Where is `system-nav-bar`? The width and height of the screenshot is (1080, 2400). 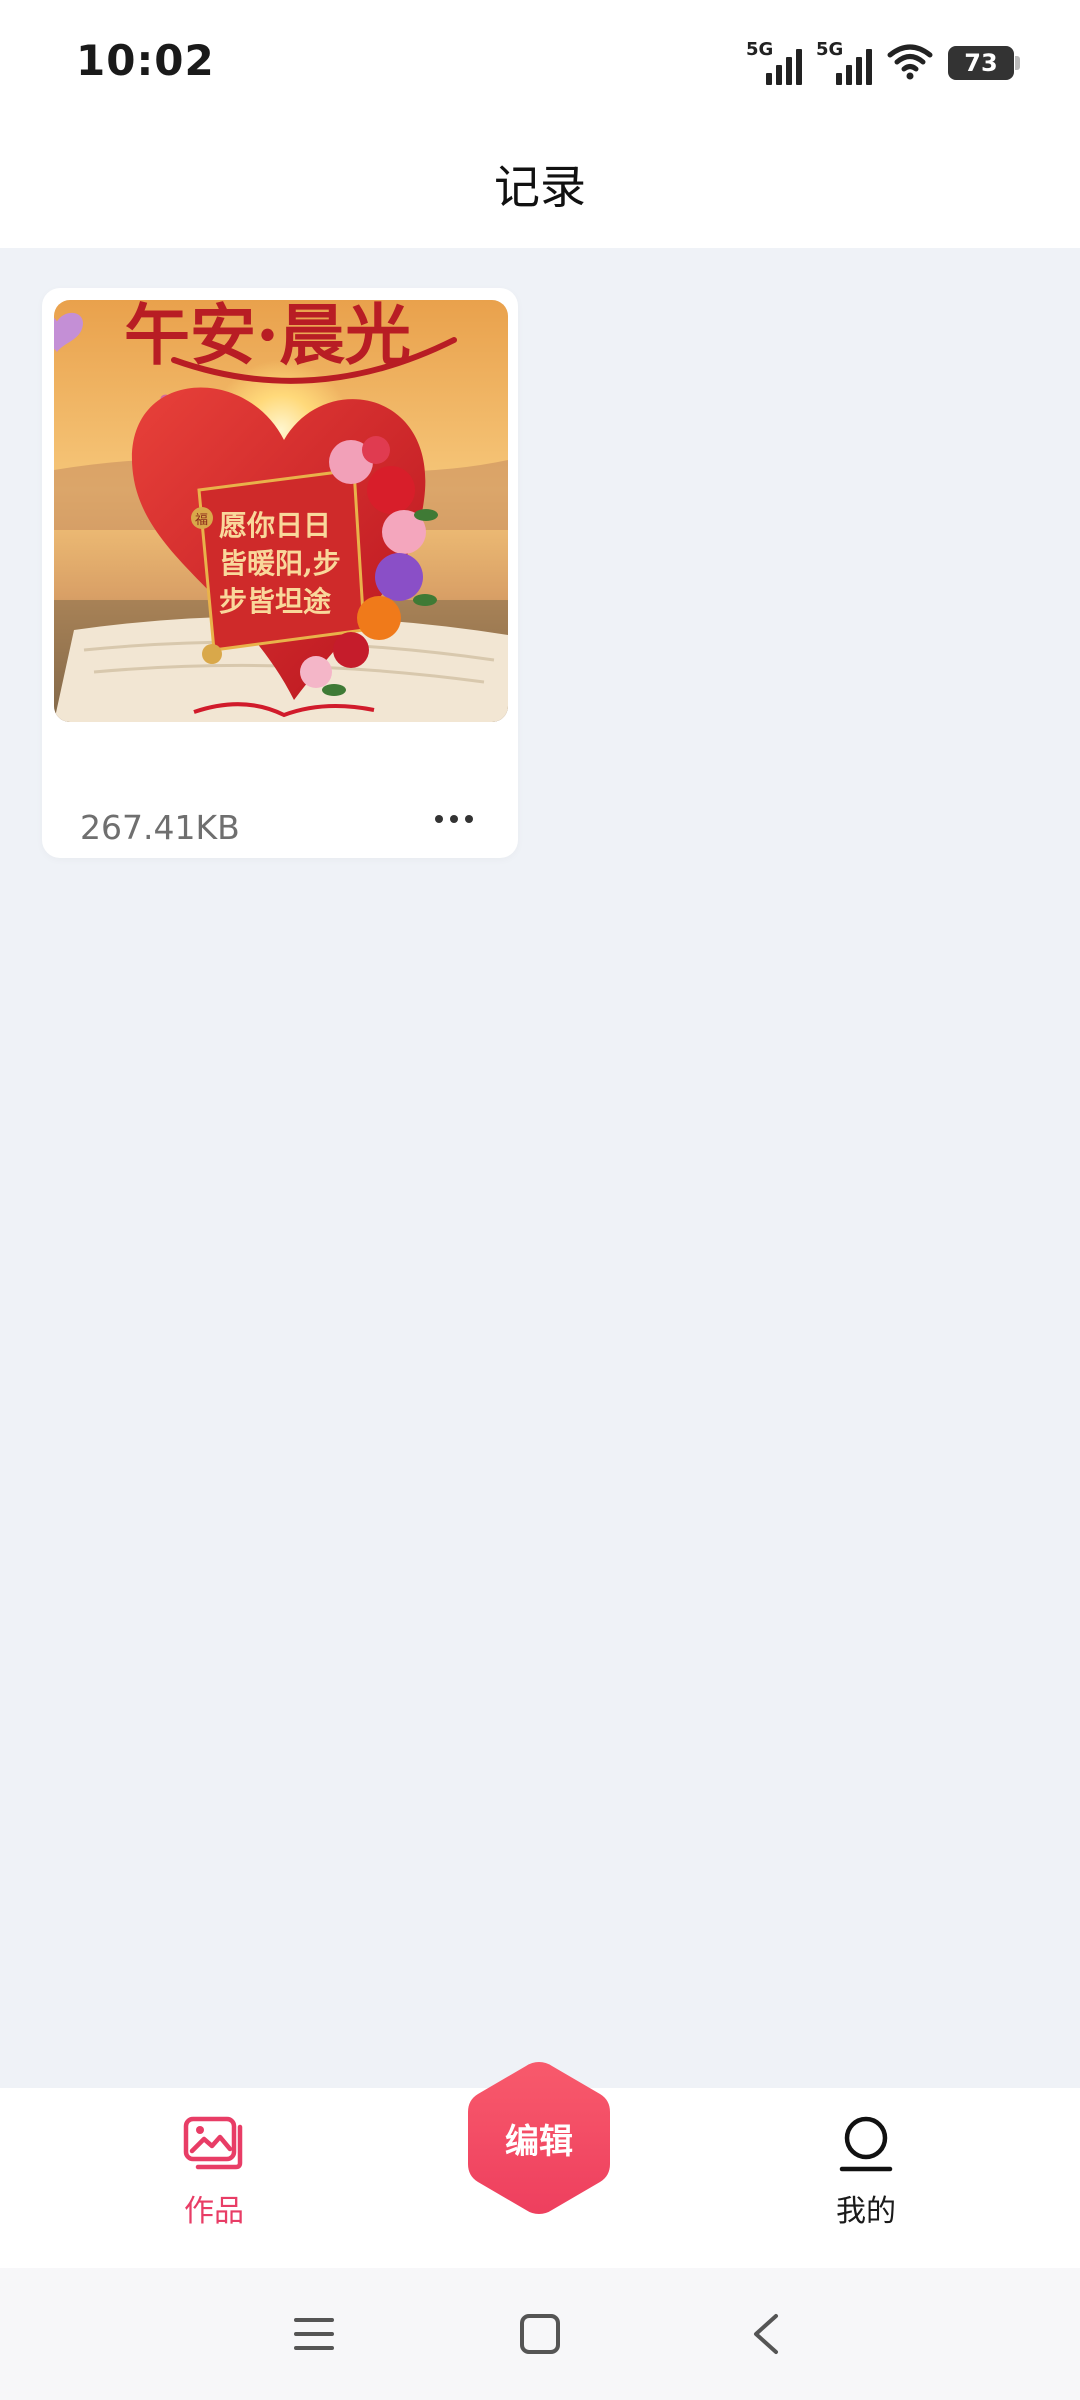
system-nav-bar is located at coordinates (540, 2334).